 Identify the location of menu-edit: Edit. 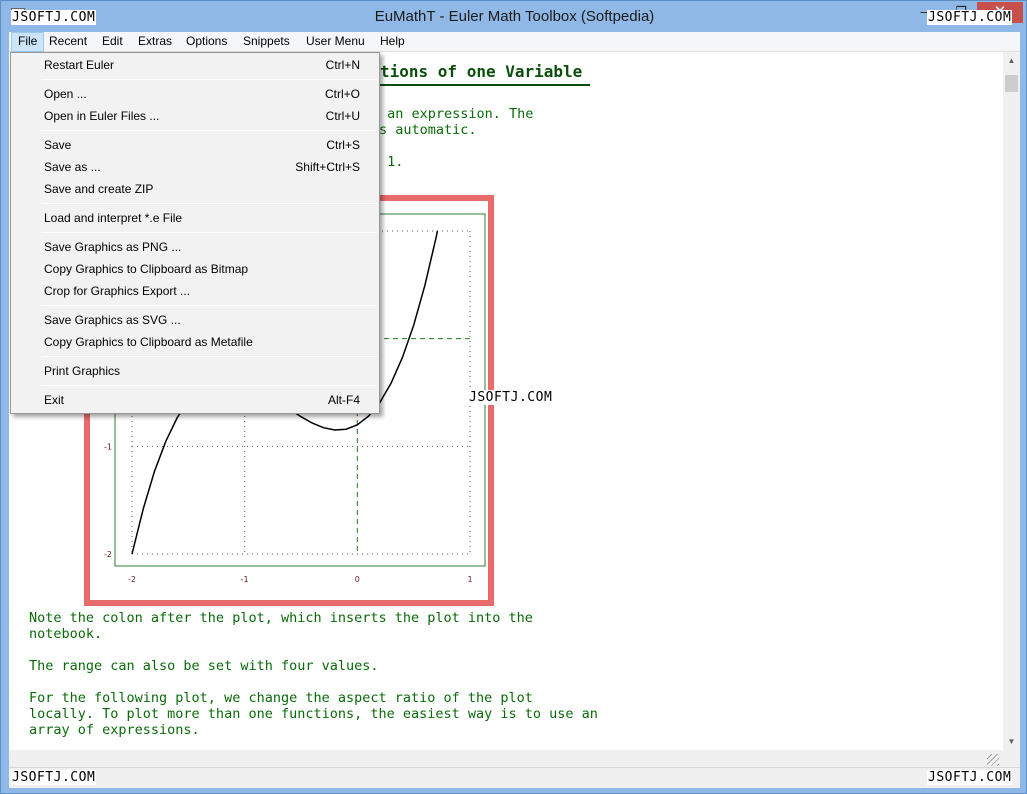
(112, 42).